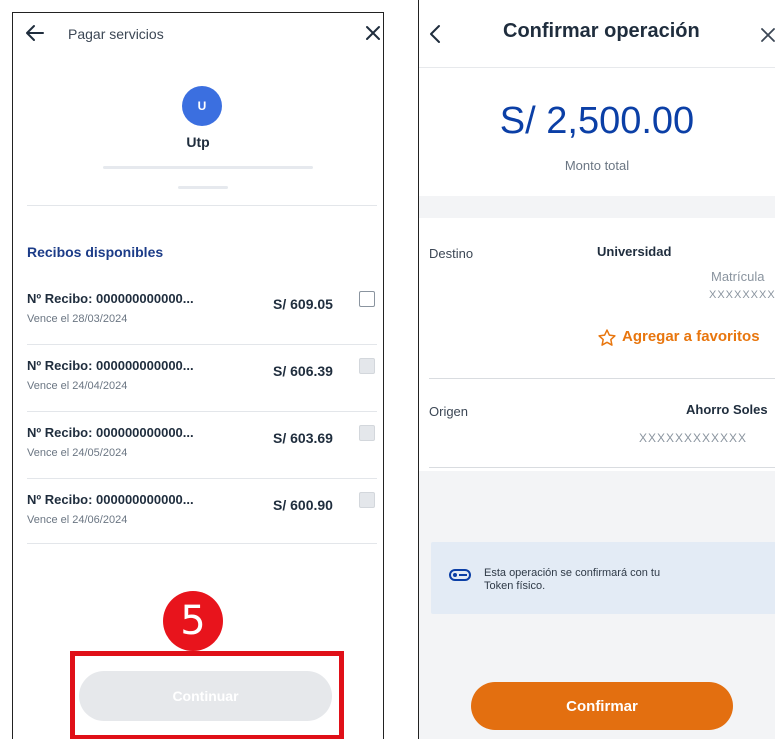 This screenshot has height=739, width=775. What do you see at coordinates (303, 304) in the screenshot?
I see `receipt-amount: S/ 609.05` at bounding box center [303, 304].